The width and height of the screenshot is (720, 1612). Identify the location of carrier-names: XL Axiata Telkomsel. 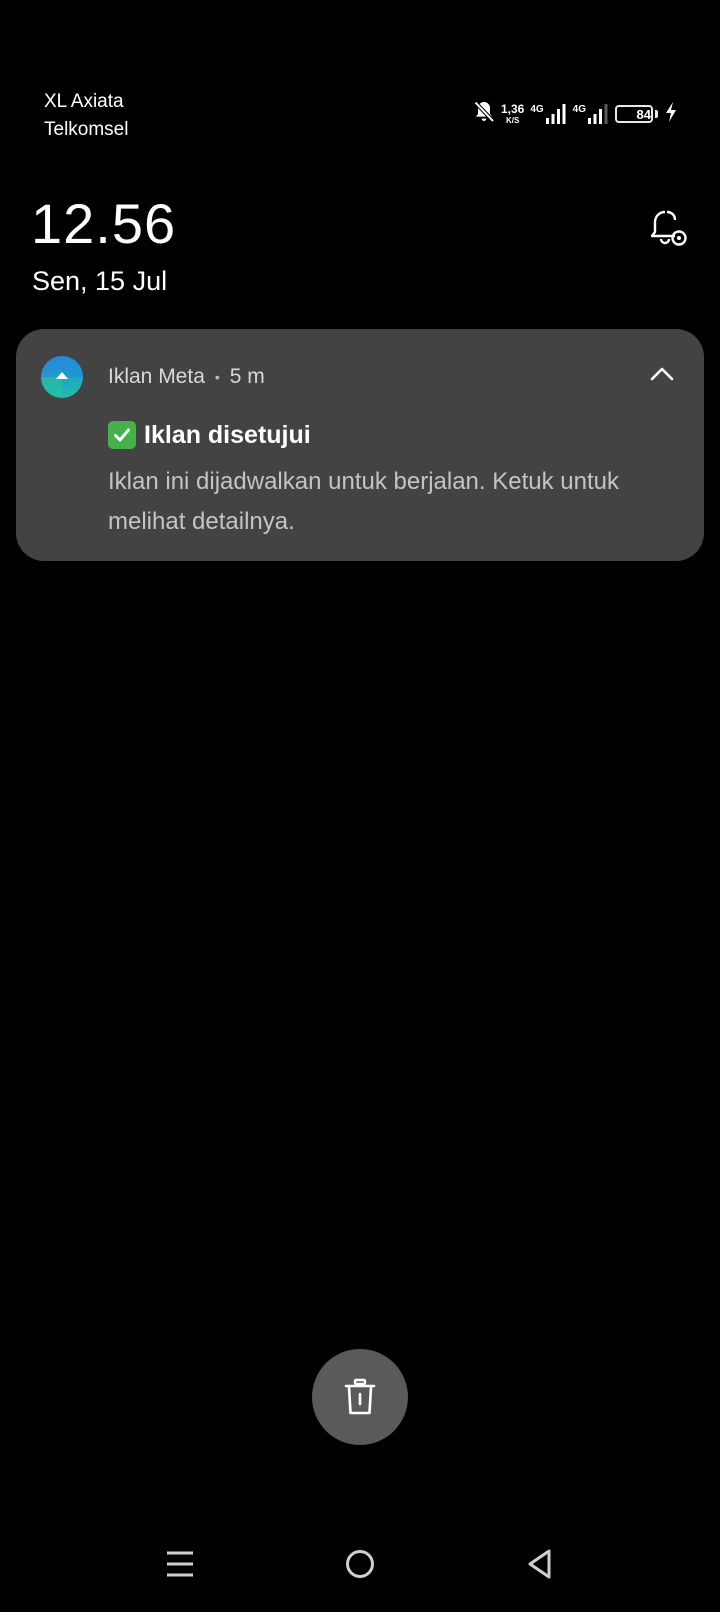
(86, 116).